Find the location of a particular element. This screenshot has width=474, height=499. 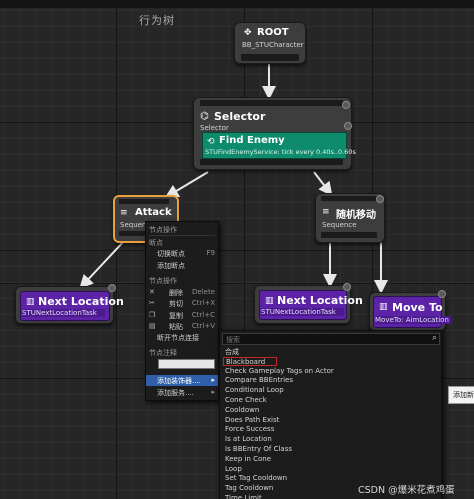

task-left-subtitle: STUNextLocationTask is located at coordinates (63, 313).